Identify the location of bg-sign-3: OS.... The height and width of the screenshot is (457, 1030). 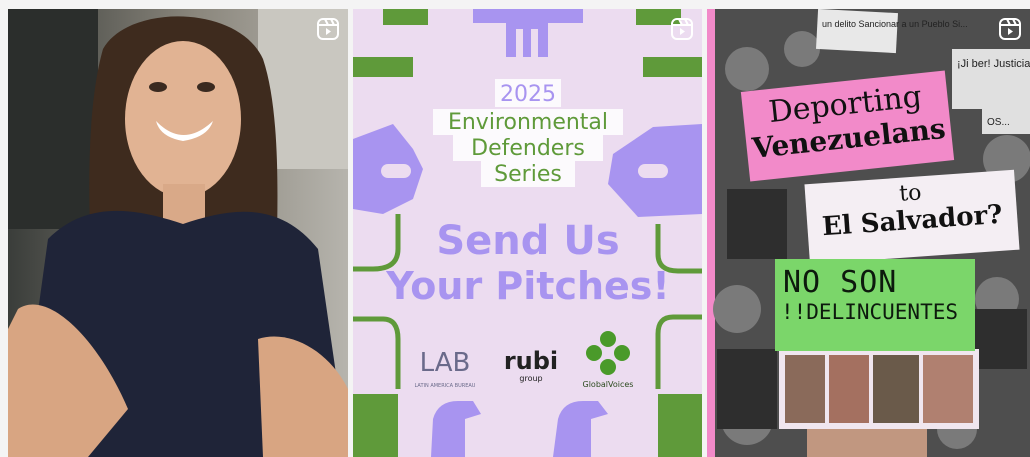
(998, 122).